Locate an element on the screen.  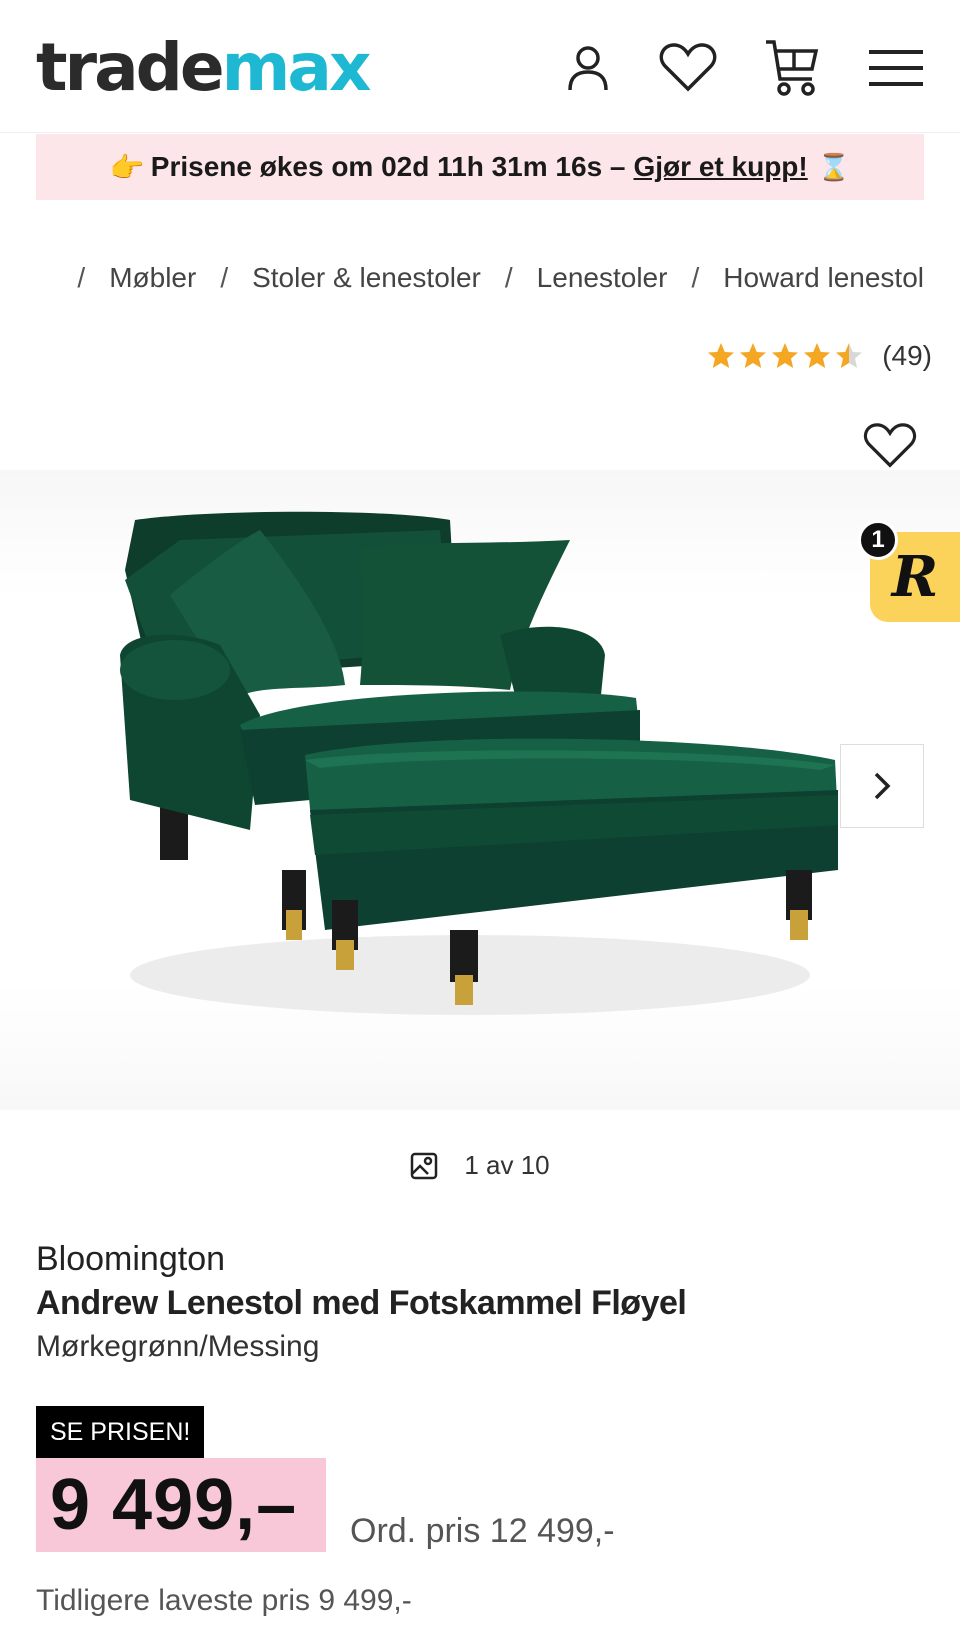
half-star-icon is located at coordinates (849, 355).